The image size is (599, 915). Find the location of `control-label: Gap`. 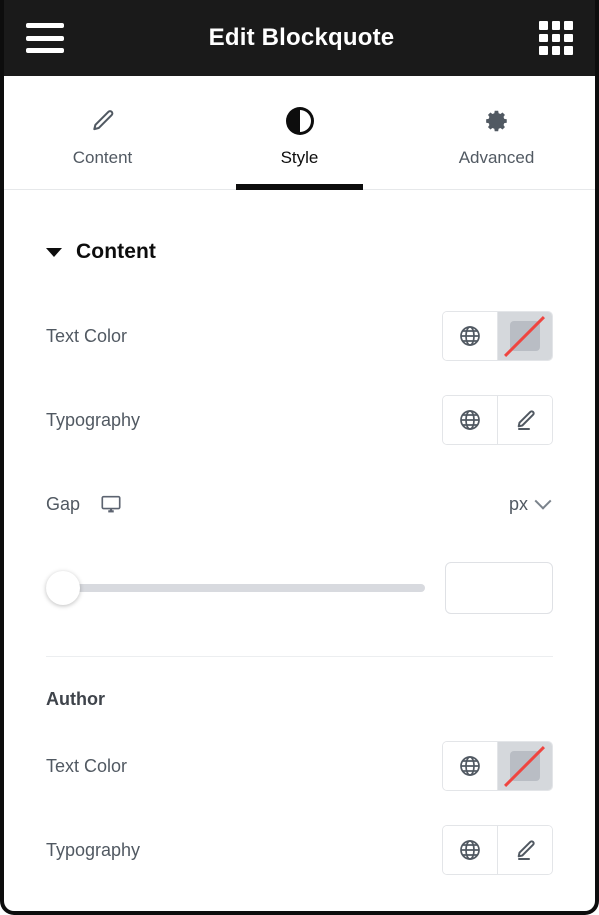

control-label: Gap is located at coordinates (63, 503).